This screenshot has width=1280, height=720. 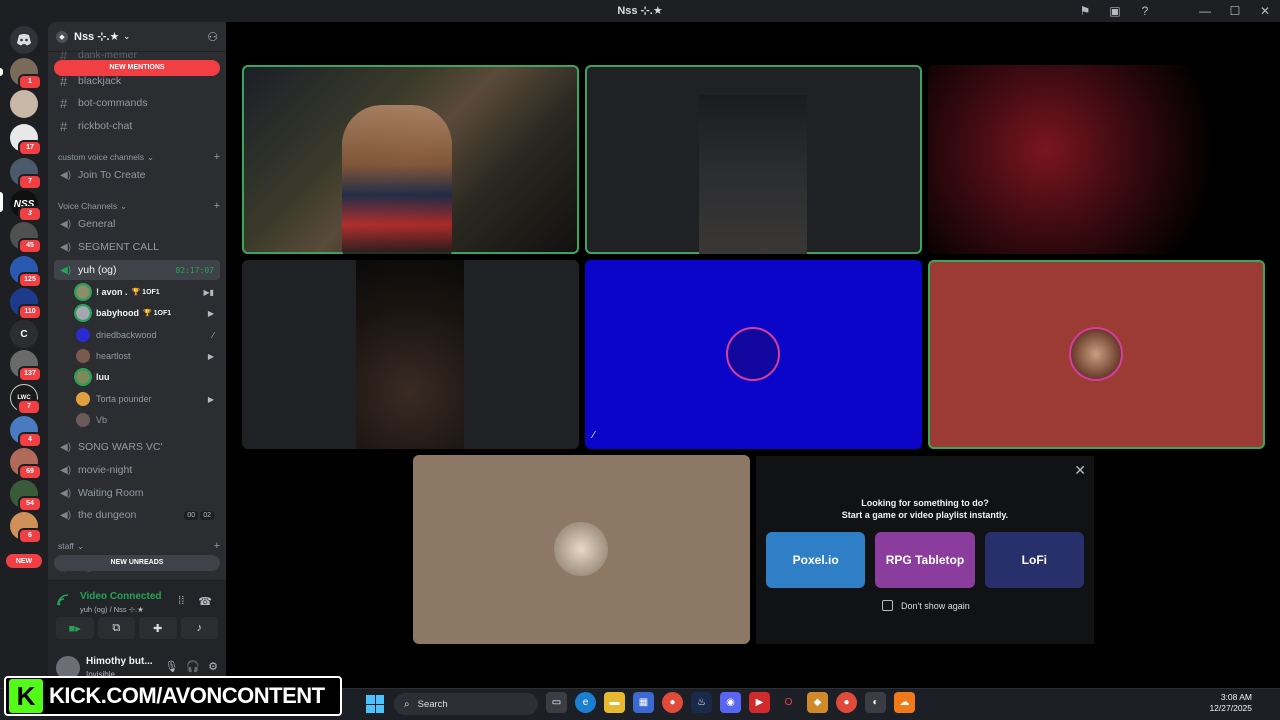 What do you see at coordinates (26, 528) in the screenshot?
I see `server-icon: 6` at bounding box center [26, 528].